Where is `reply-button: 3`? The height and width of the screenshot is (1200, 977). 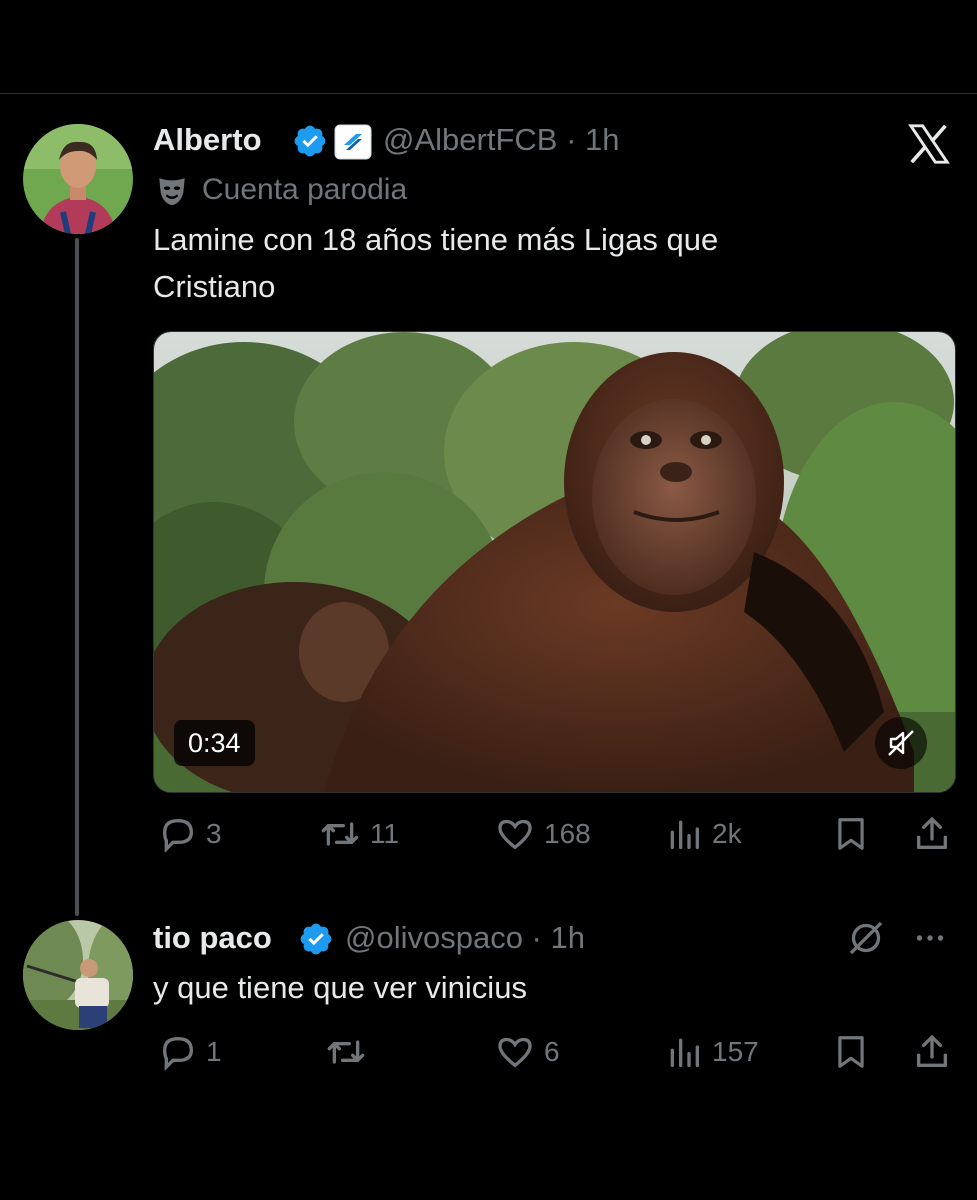
reply-button: 3 is located at coordinates (190, 834).